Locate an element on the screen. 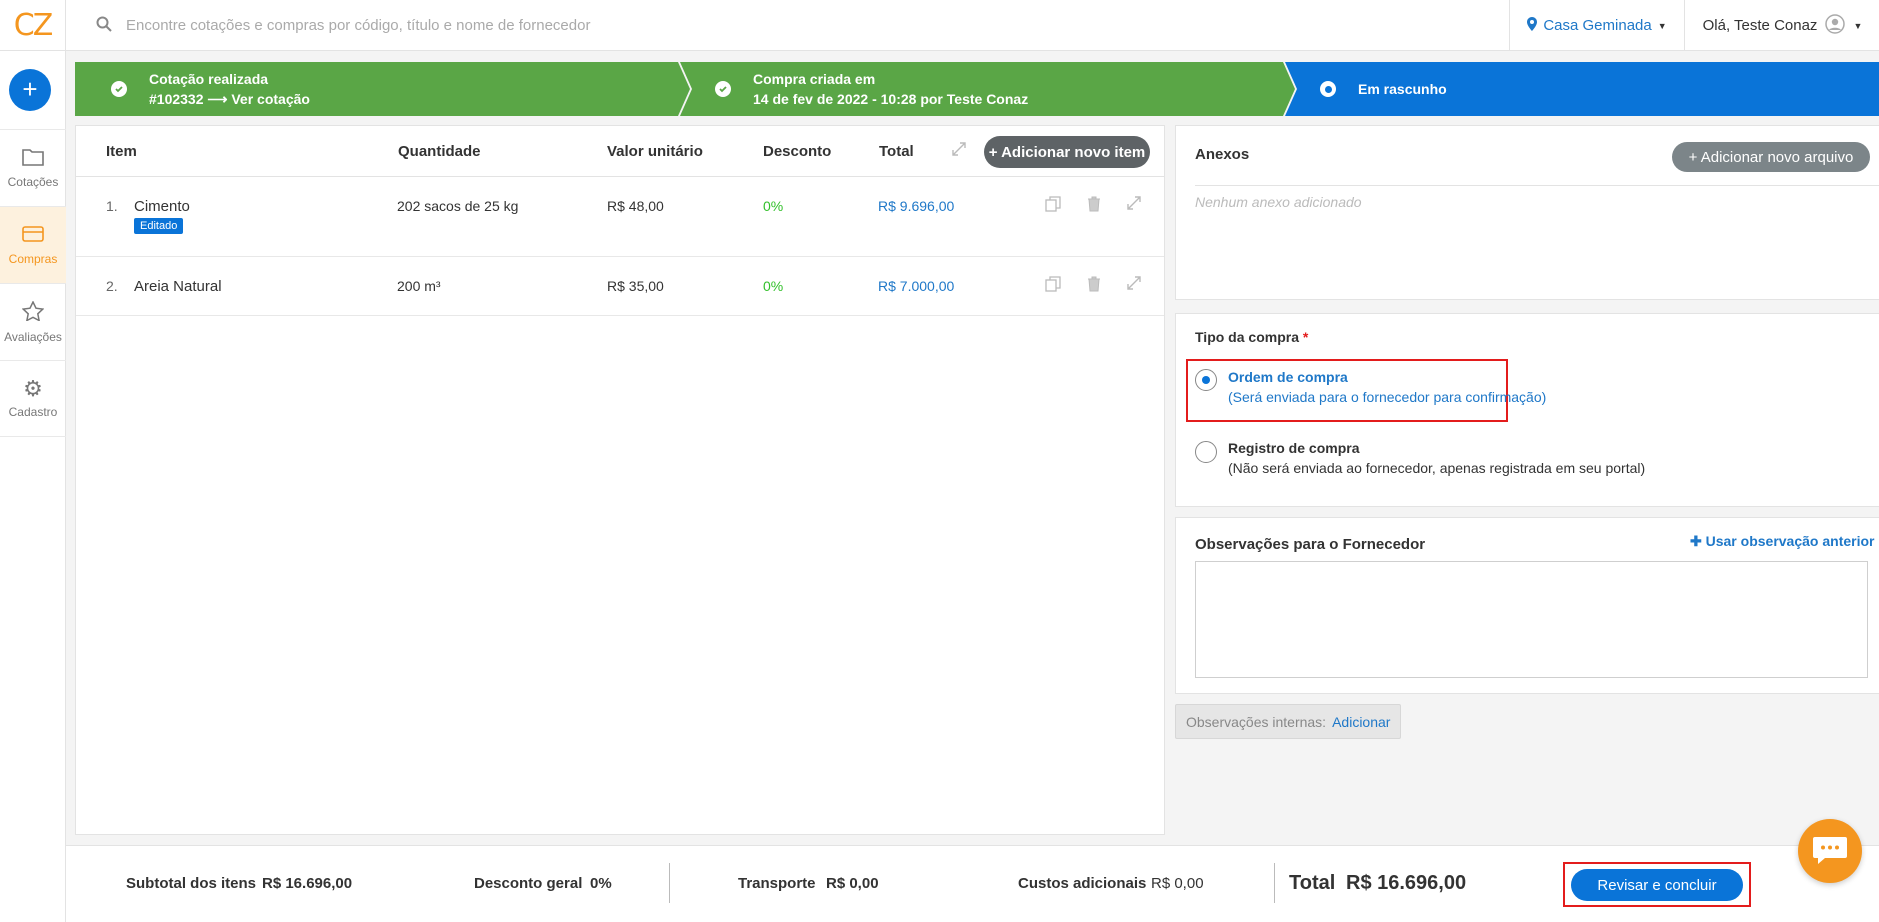 The image size is (1879, 922). extra-costs-value: R$ 0,00 is located at coordinates (1177, 883).